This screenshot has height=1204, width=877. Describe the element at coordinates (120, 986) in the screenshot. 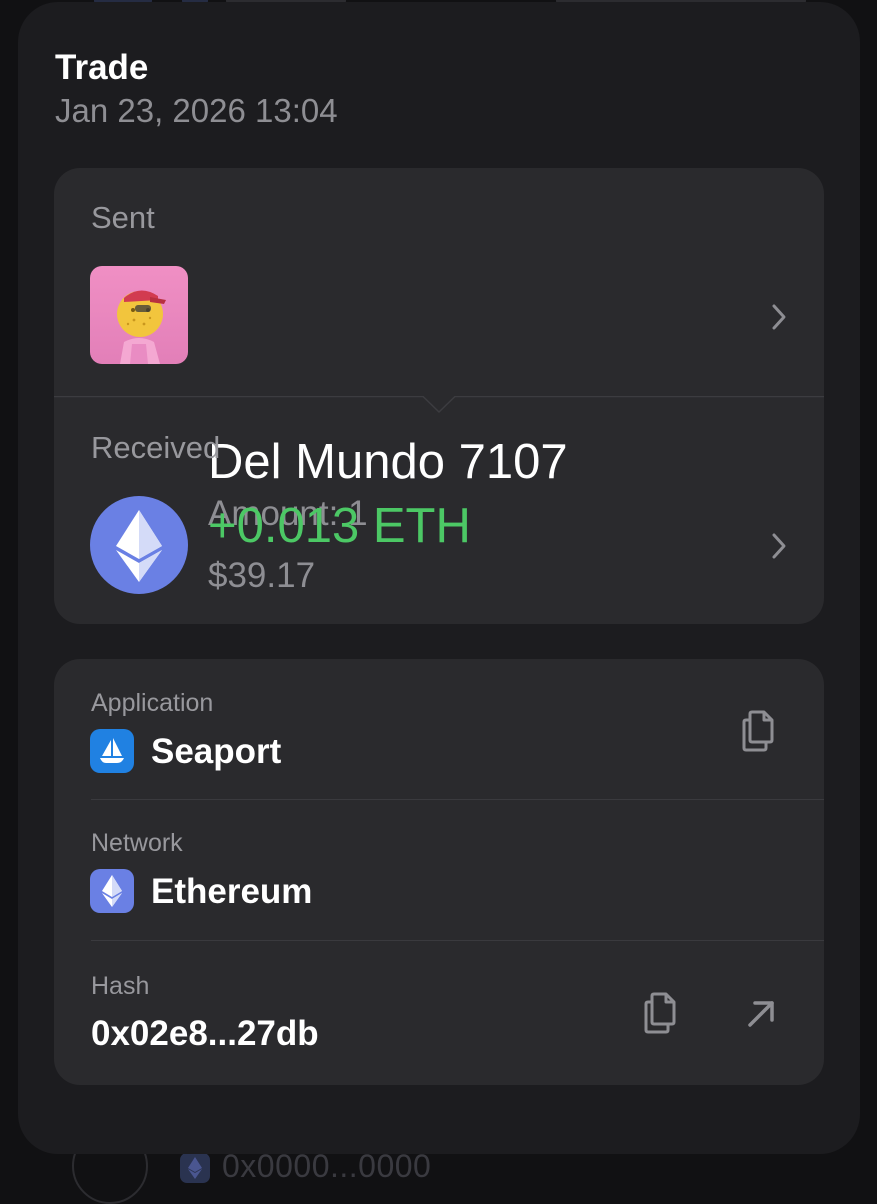

I see `hash-label: Hash` at that location.